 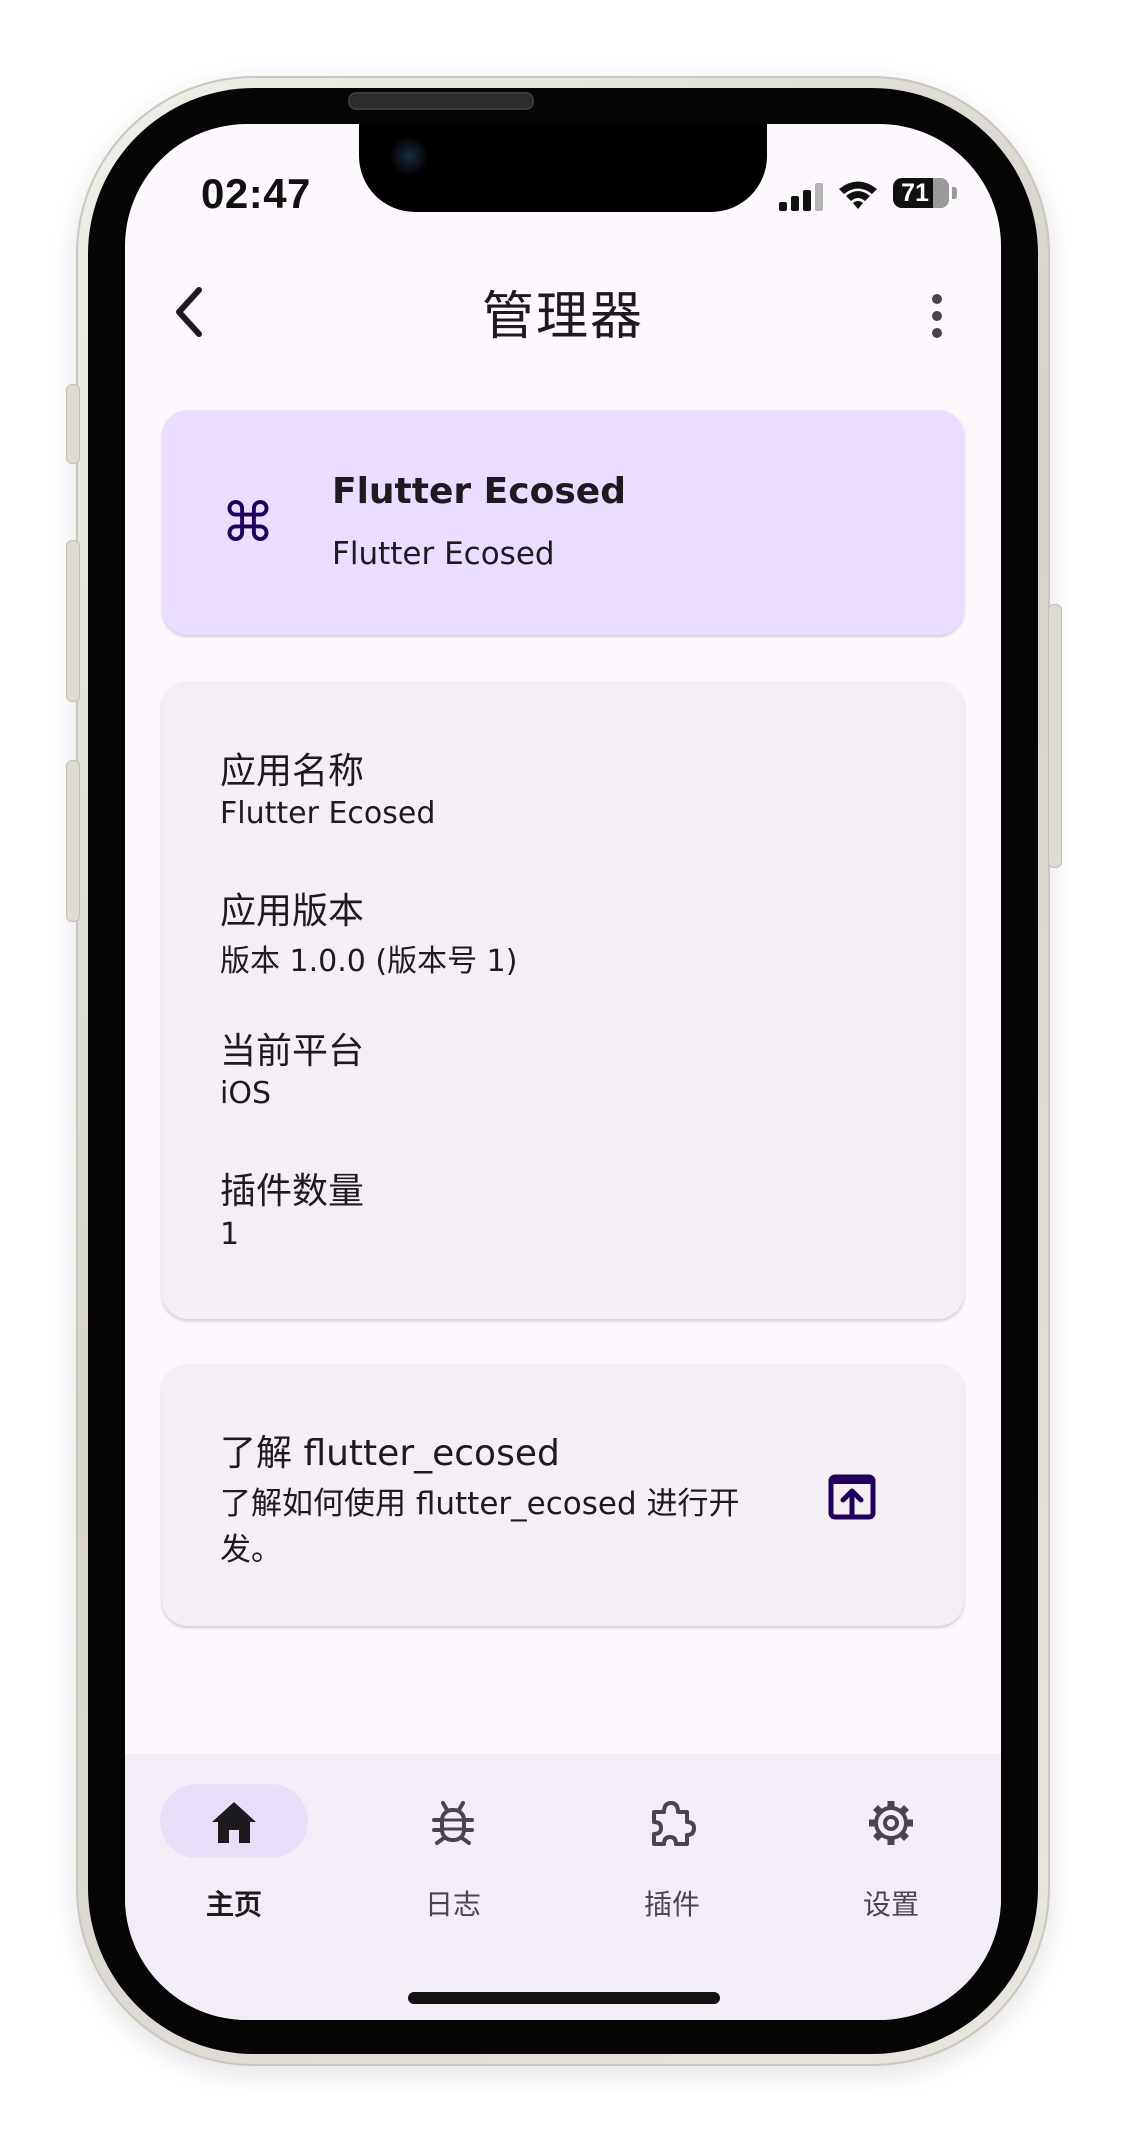 What do you see at coordinates (563, 522) in the screenshot?
I see `app-summary-card` at bounding box center [563, 522].